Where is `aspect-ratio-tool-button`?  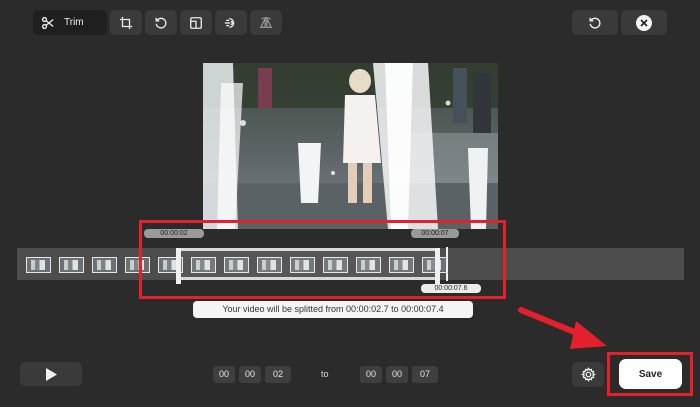 aspect-ratio-tool-button is located at coordinates (196, 22).